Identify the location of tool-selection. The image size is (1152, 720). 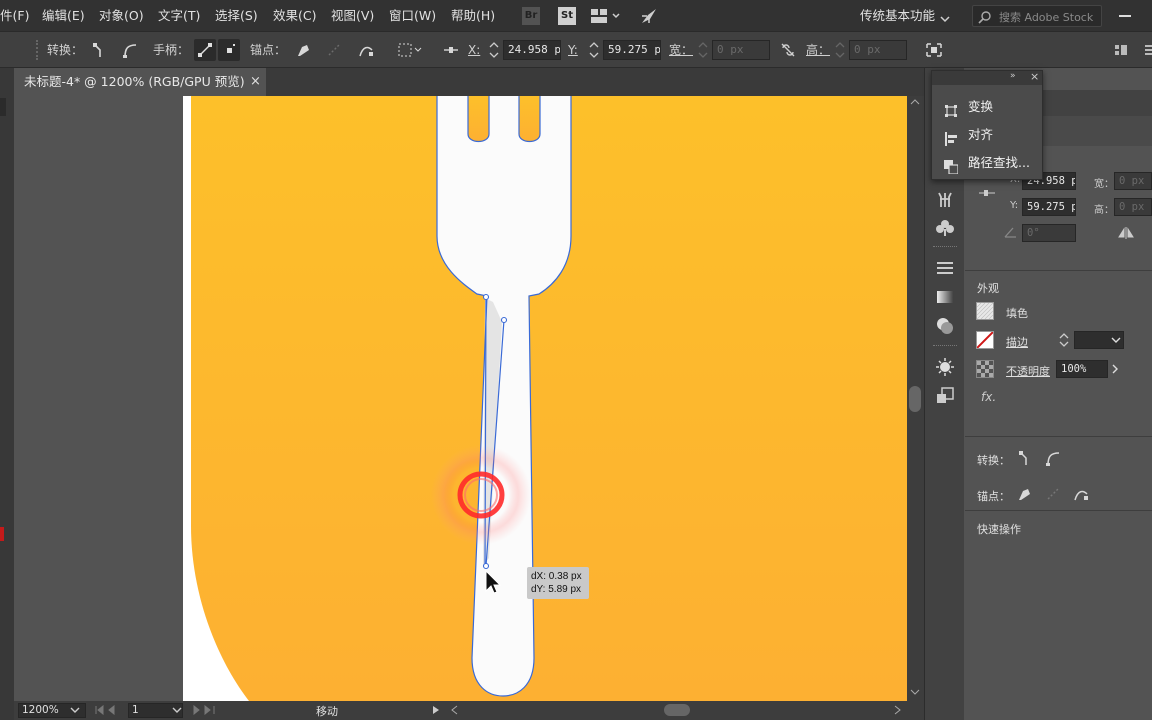
(3, 107).